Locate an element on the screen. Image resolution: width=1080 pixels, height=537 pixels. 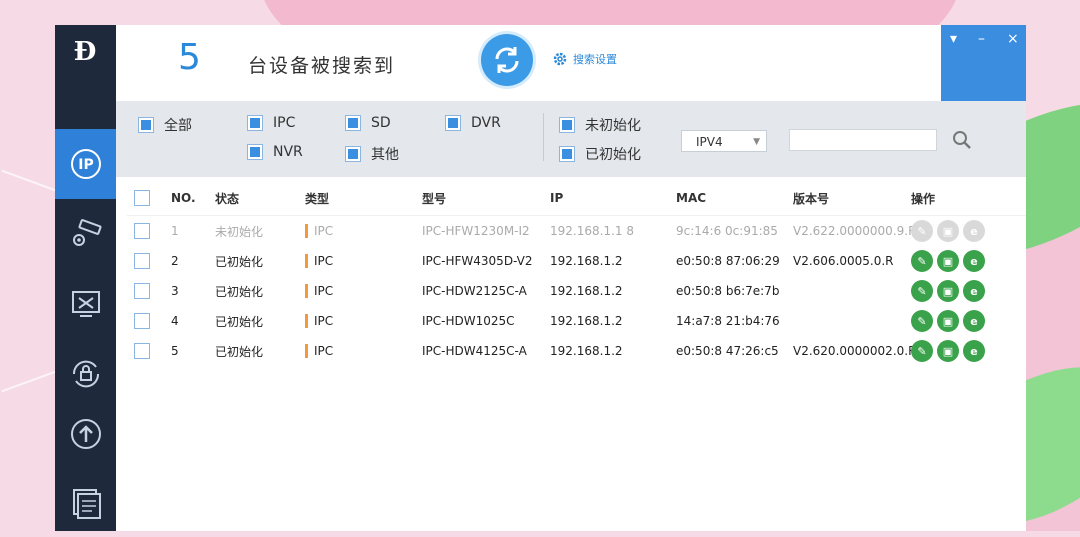
col-state: 状态 is located at coordinates (260, 198).